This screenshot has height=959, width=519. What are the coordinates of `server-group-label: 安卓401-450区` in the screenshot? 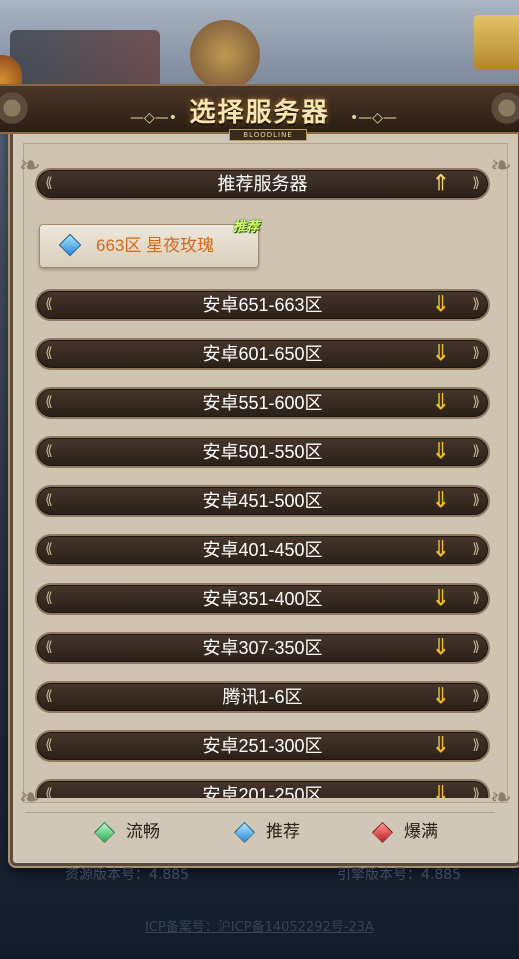 It's located at (262, 550).